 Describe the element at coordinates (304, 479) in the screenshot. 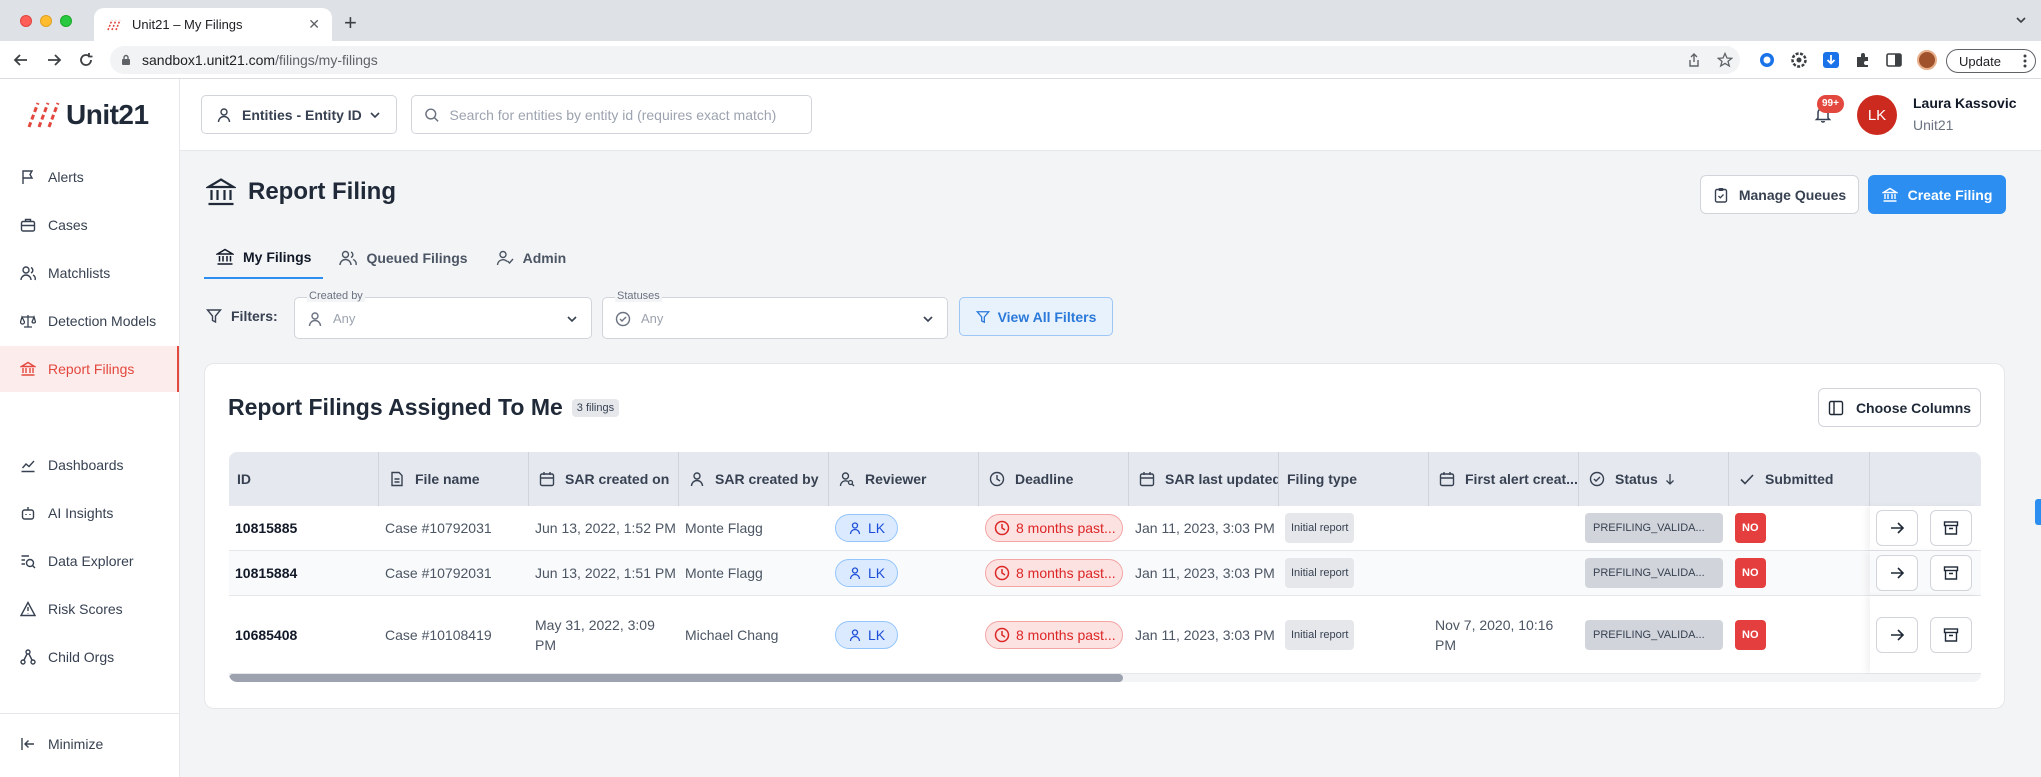

I see `column-header-id: ID` at that location.